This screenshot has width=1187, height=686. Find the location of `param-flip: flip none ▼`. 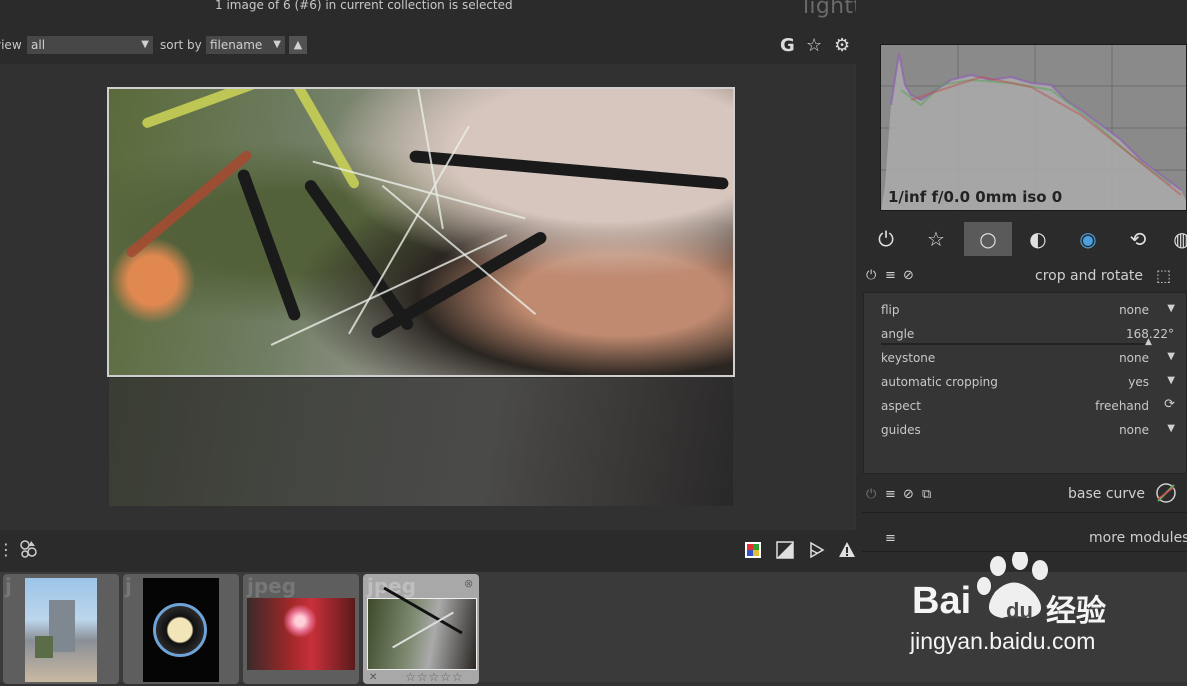

param-flip: flip none ▼ is located at coordinates (1029, 311).